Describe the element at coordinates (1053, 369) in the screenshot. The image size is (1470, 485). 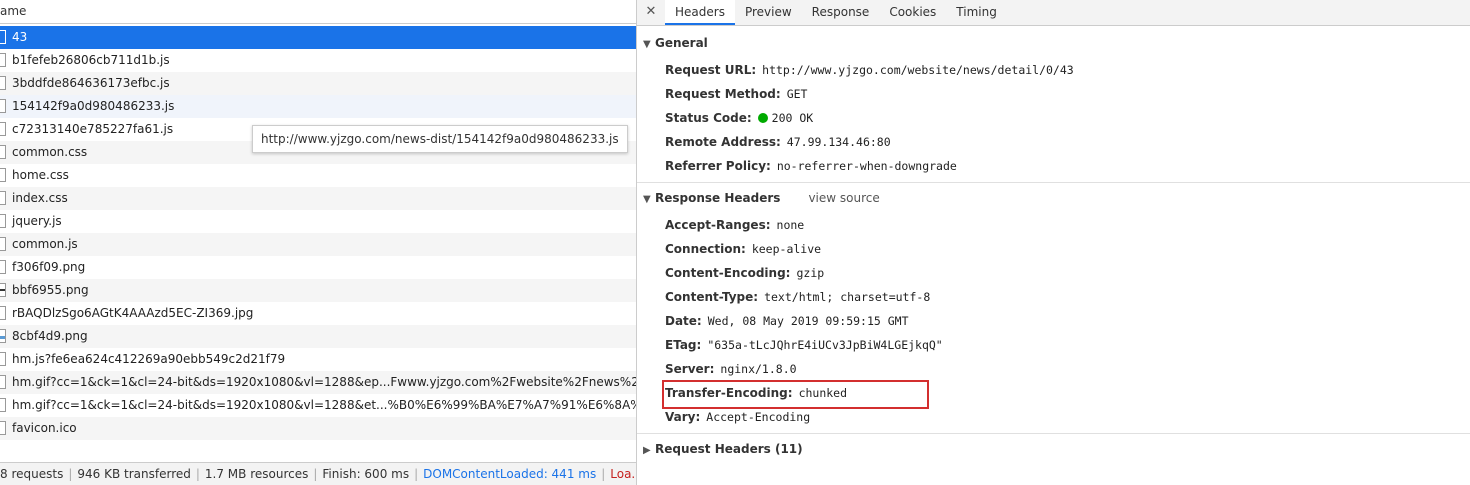
I see `header-row-server: Server: nginx/1.8.0` at that location.